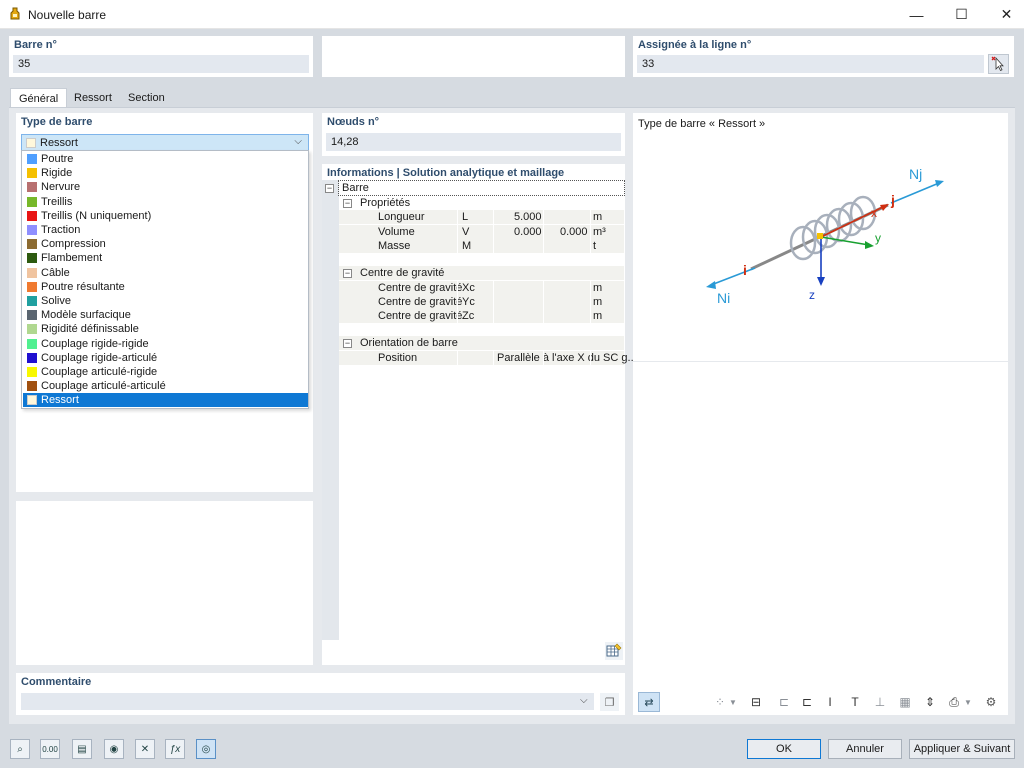 This screenshot has width=1024, height=768. I want to click on bar-type-option-label: Compression, so click(73, 244).